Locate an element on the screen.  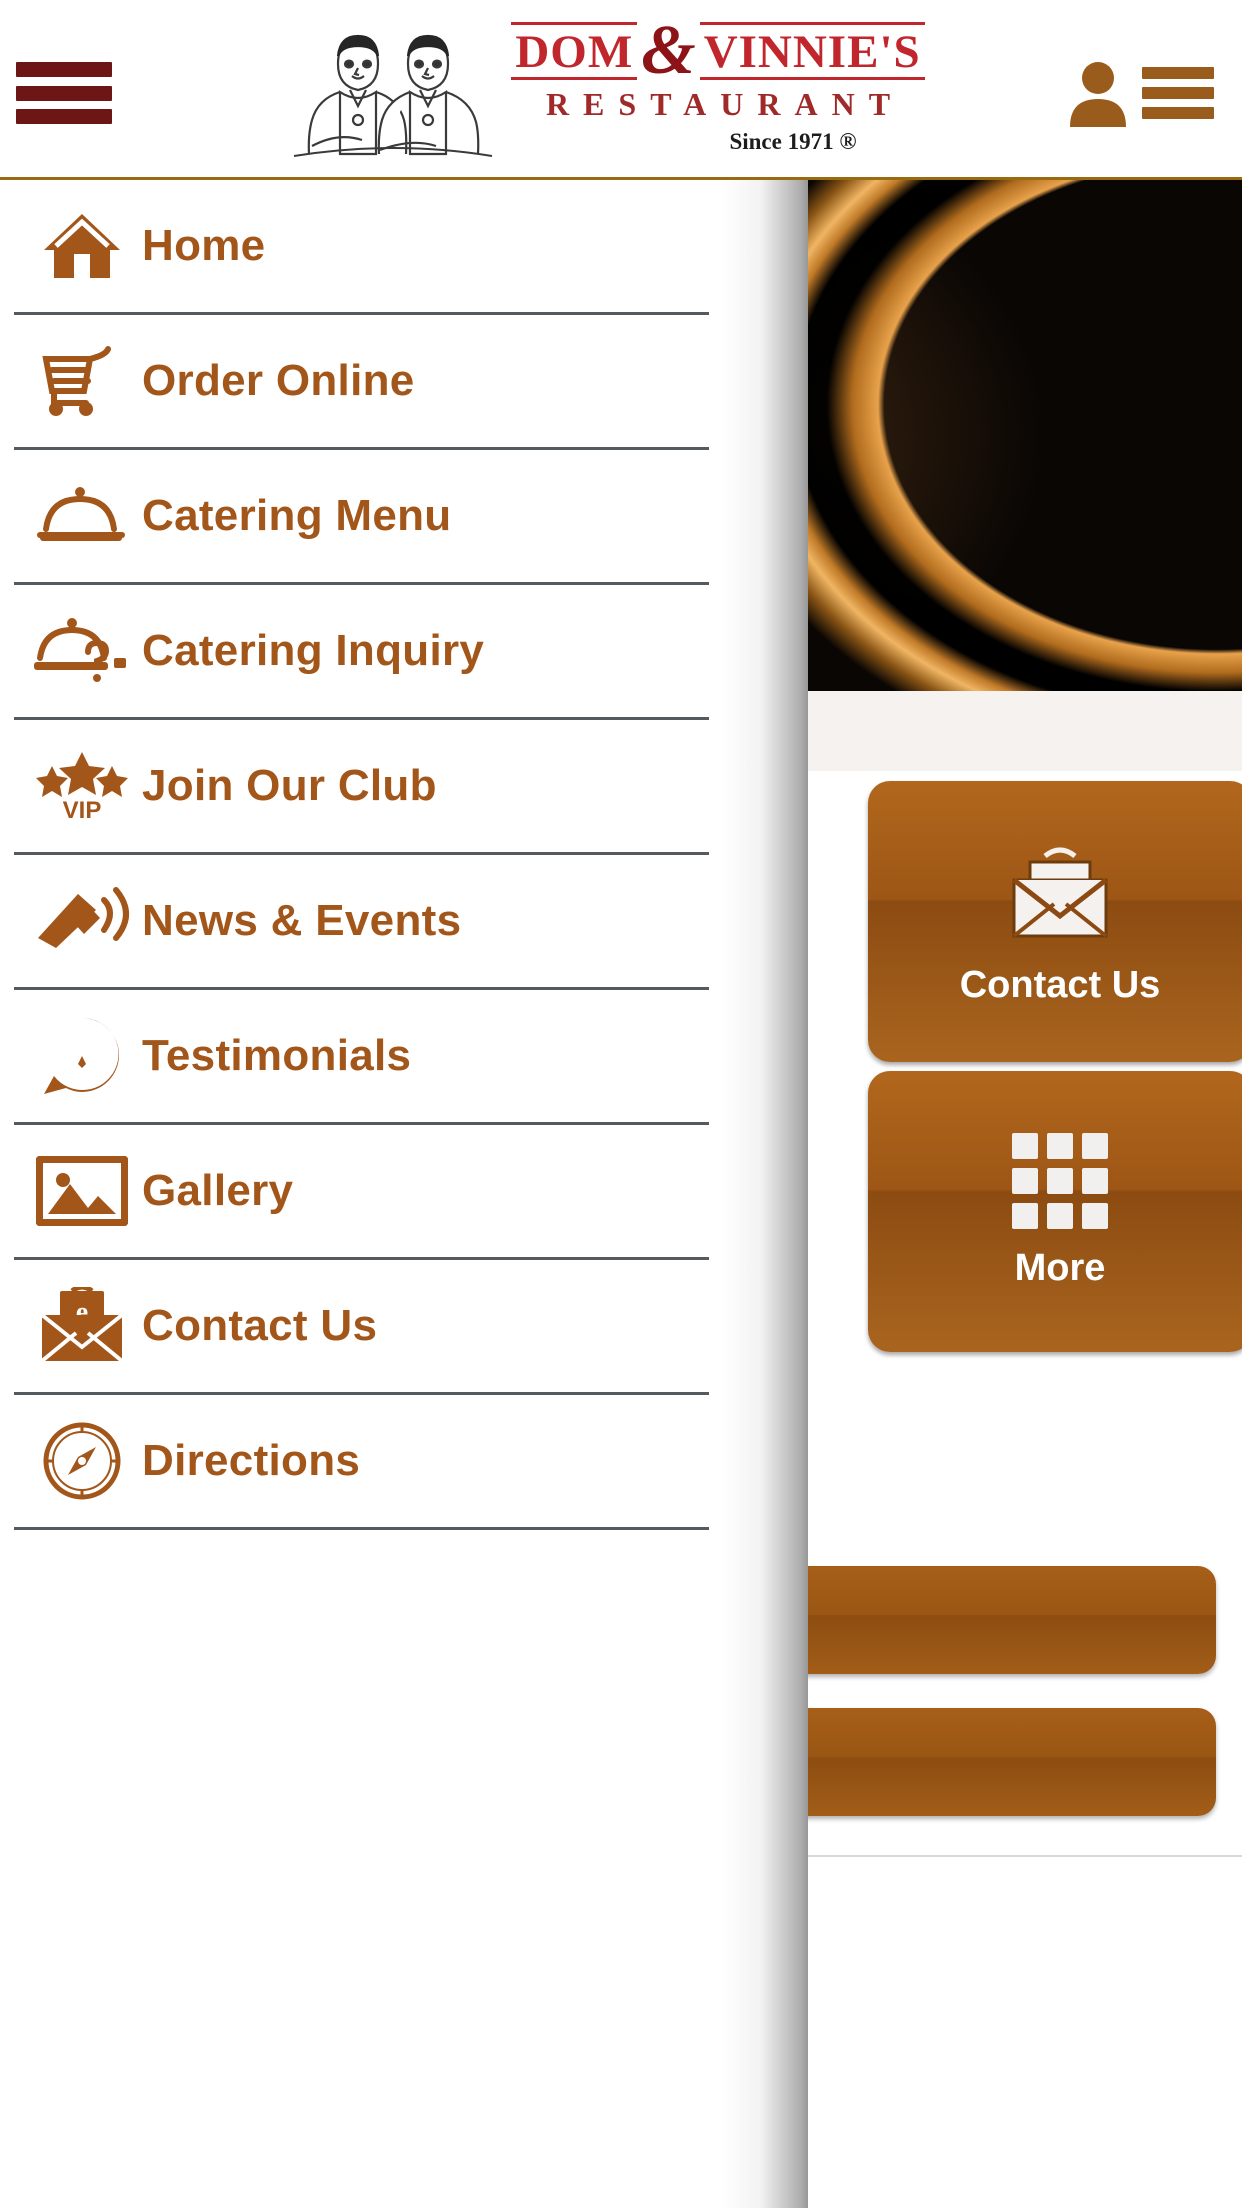
logo-title-row: DOM & VINNIE'S is located at coordinates (718, 50).